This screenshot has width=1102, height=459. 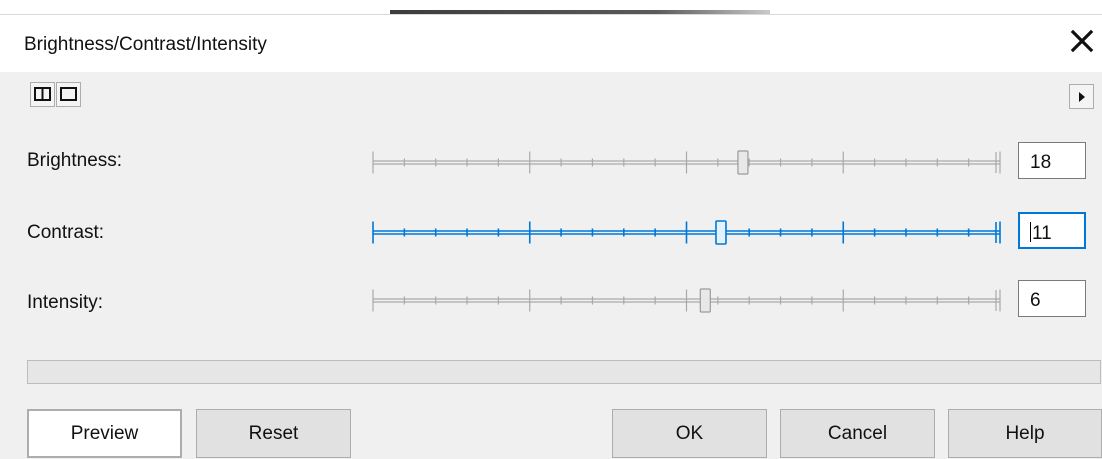 What do you see at coordinates (75, 160) in the screenshot?
I see `brightness-label: Brightness:` at bounding box center [75, 160].